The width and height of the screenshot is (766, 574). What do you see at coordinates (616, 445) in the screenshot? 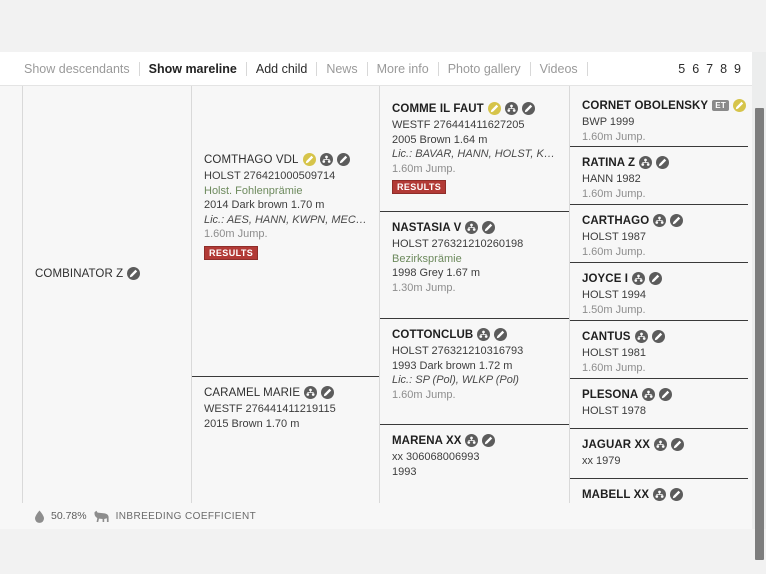
I see `horse-name: JAGUAR XX` at bounding box center [616, 445].